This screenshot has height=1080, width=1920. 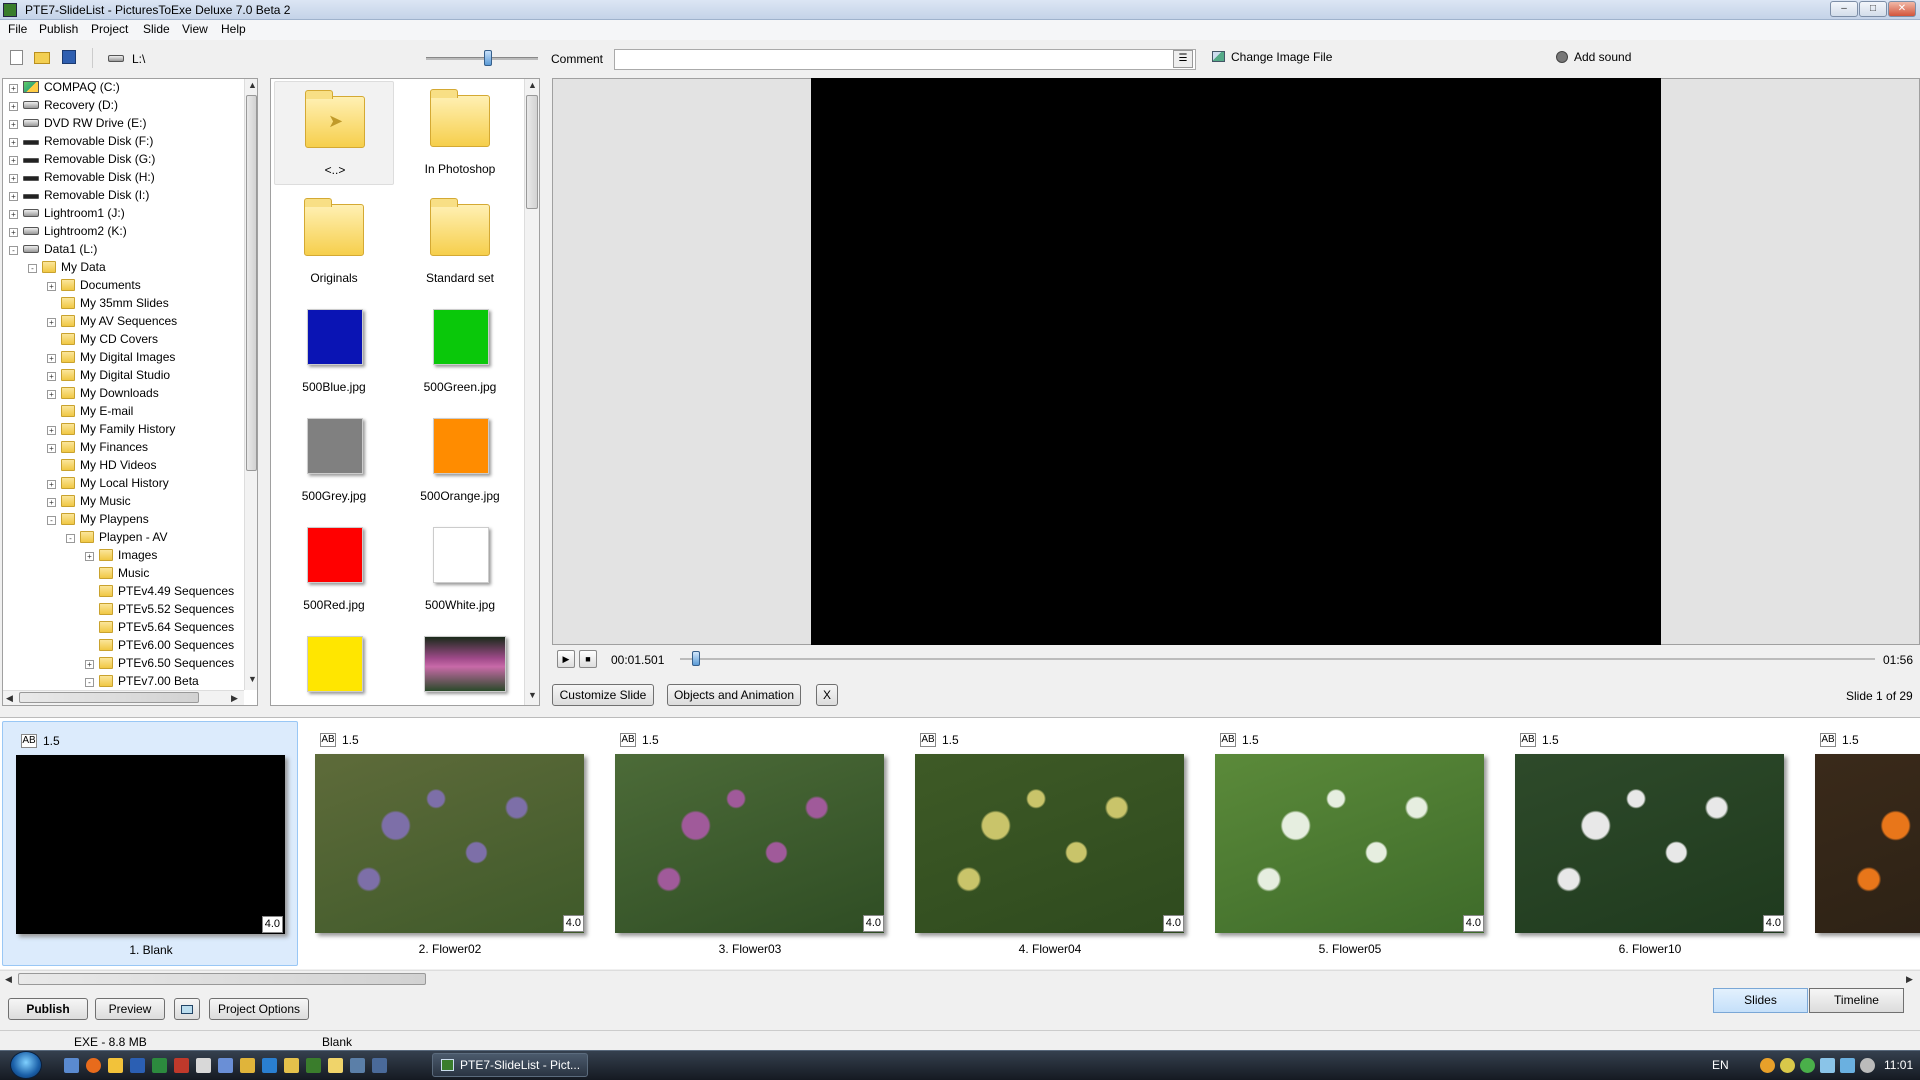 I want to click on thumb-size-slider, so click(x=482, y=58).